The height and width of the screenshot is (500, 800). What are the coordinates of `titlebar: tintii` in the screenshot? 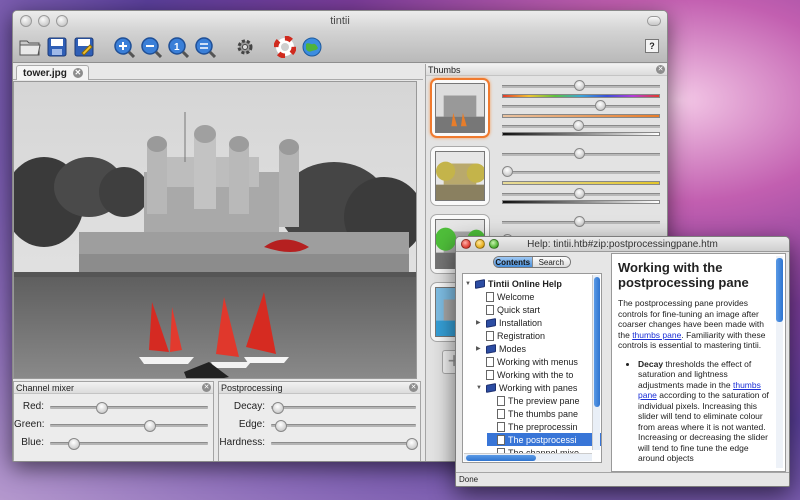 It's located at (340, 21).